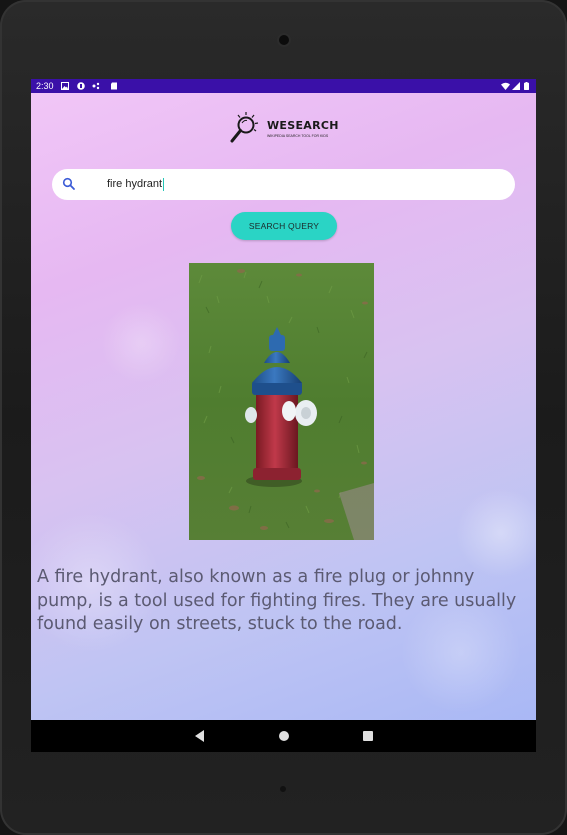 This screenshot has width=567, height=835. I want to click on magnifier-logo-icon, so click(244, 127).